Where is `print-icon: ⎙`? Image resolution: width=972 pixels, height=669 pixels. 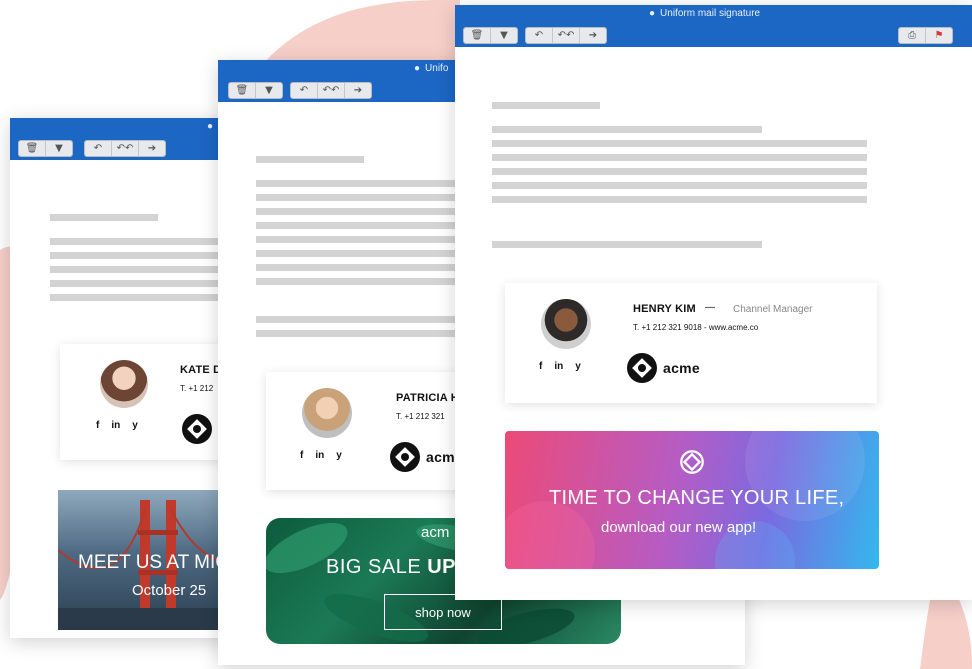
print-icon: ⎙ is located at coordinates (912, 35).